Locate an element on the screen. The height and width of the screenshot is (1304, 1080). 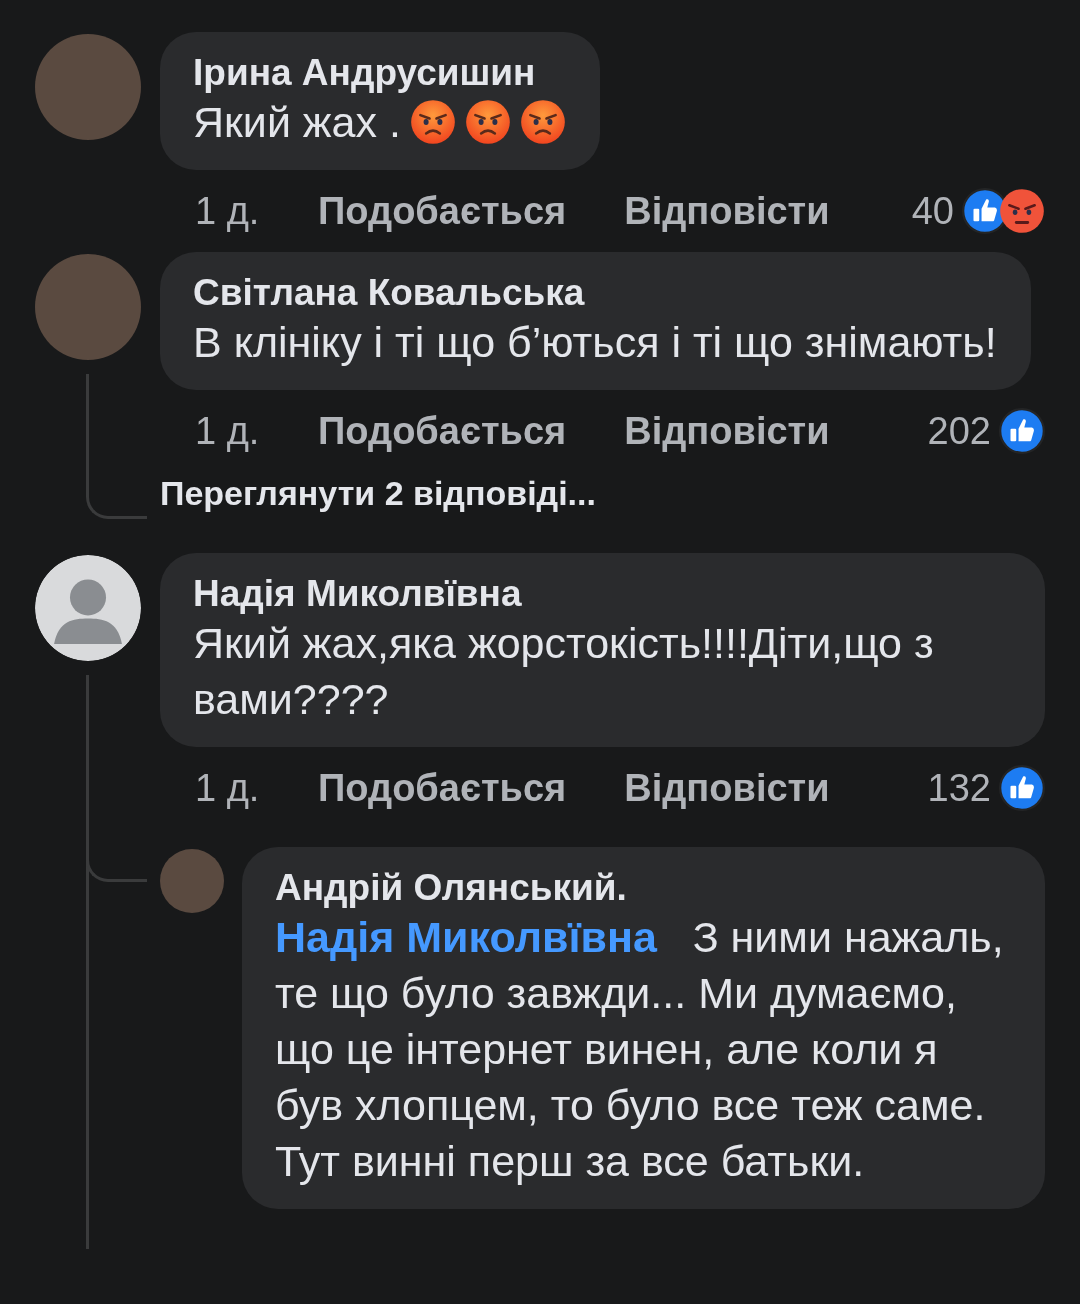
default-avatar-icon is located at coordinates (88, 608).